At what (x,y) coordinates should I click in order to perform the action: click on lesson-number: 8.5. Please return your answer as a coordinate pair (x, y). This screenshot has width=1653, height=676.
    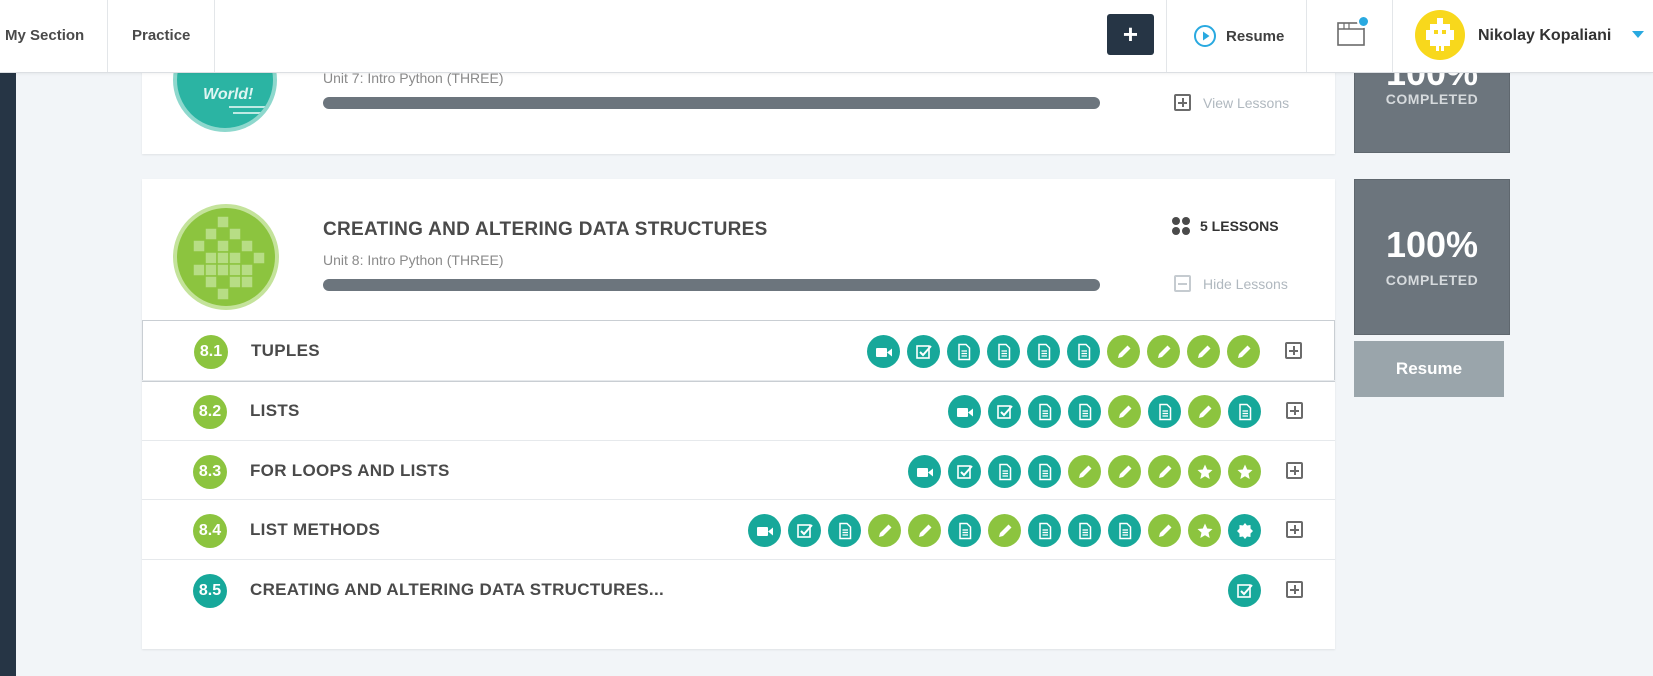
    Looking at the image, I should click on (210, 591).